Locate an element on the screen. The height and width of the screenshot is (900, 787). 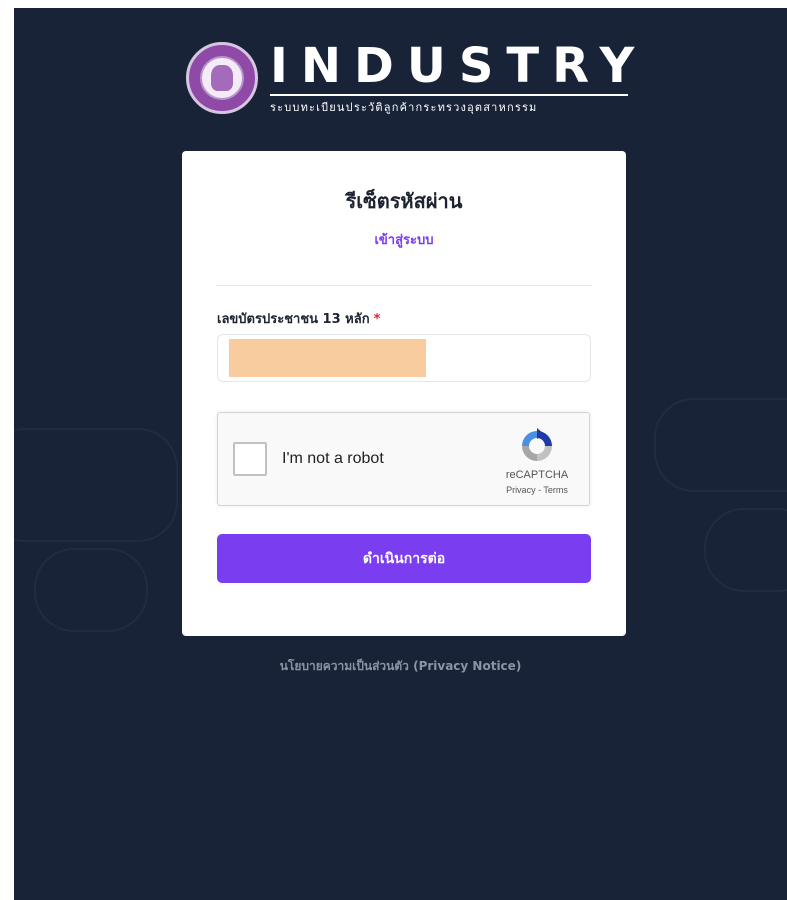
recaptcha-links: Privacy - Terms is located at coordinates (537, 490).